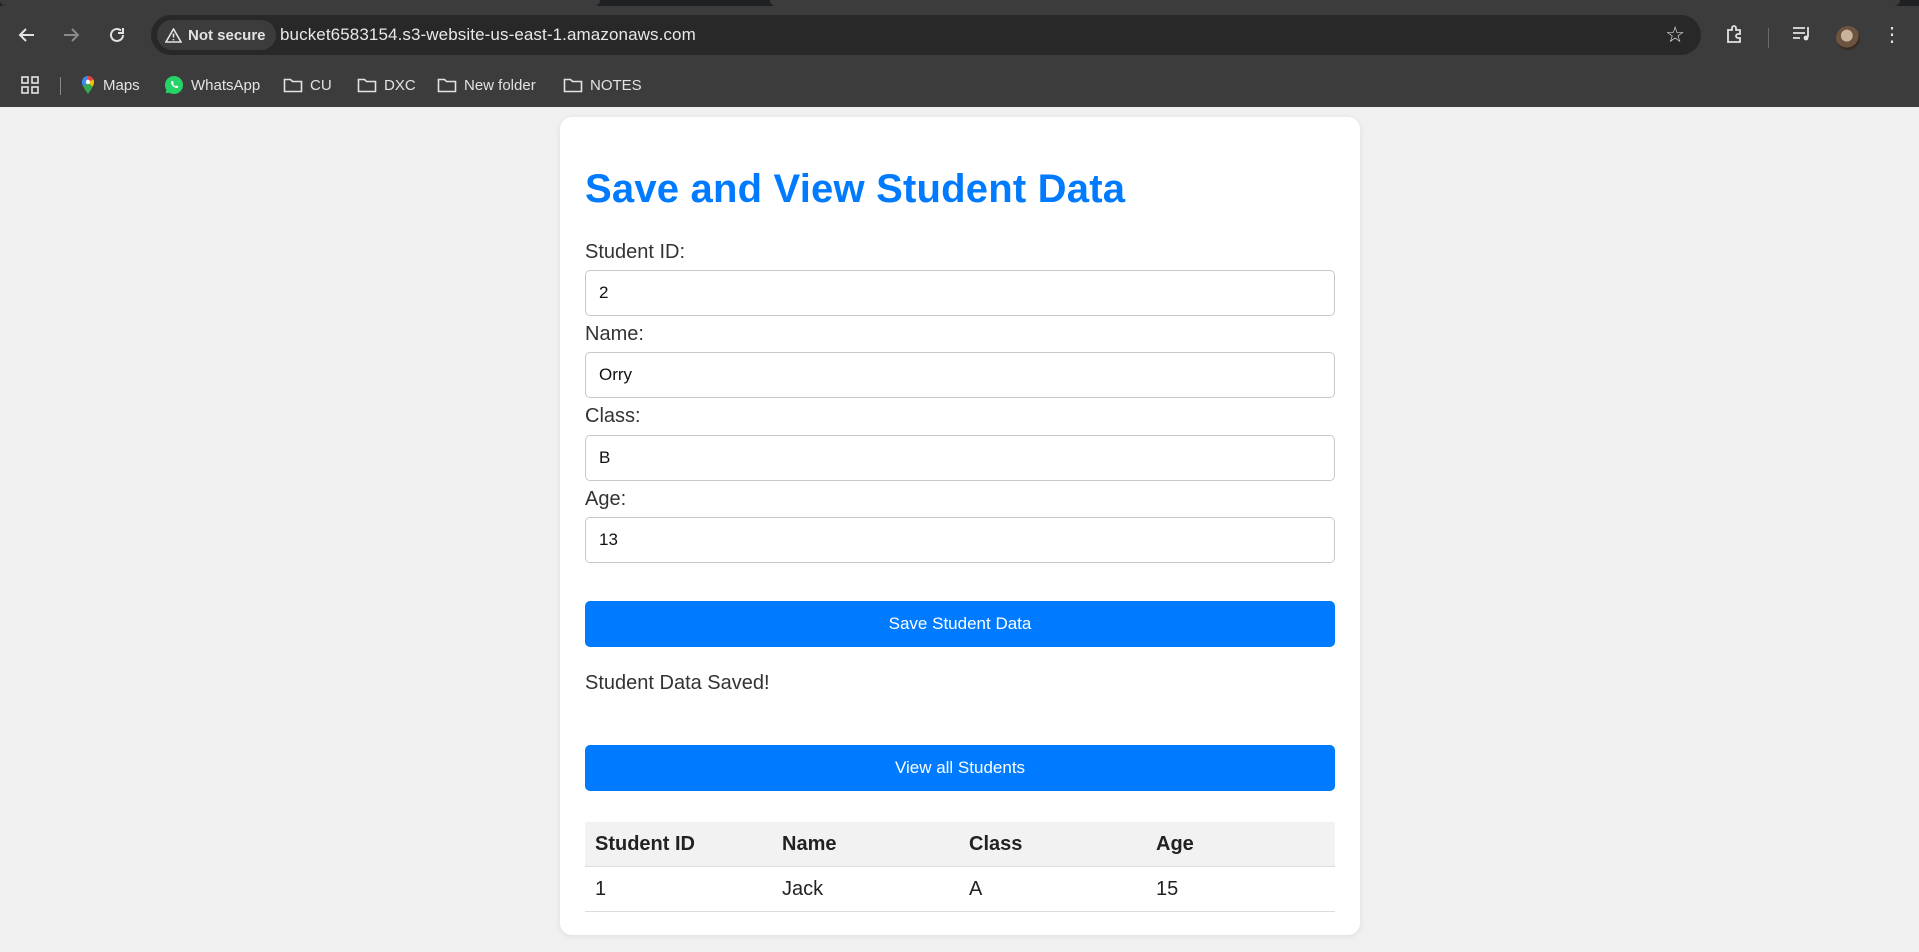 The image size is (1919, 952). Describe the element at coordinates (865, 844) in the screenshot. I see `column-header-name: Name` at that location.